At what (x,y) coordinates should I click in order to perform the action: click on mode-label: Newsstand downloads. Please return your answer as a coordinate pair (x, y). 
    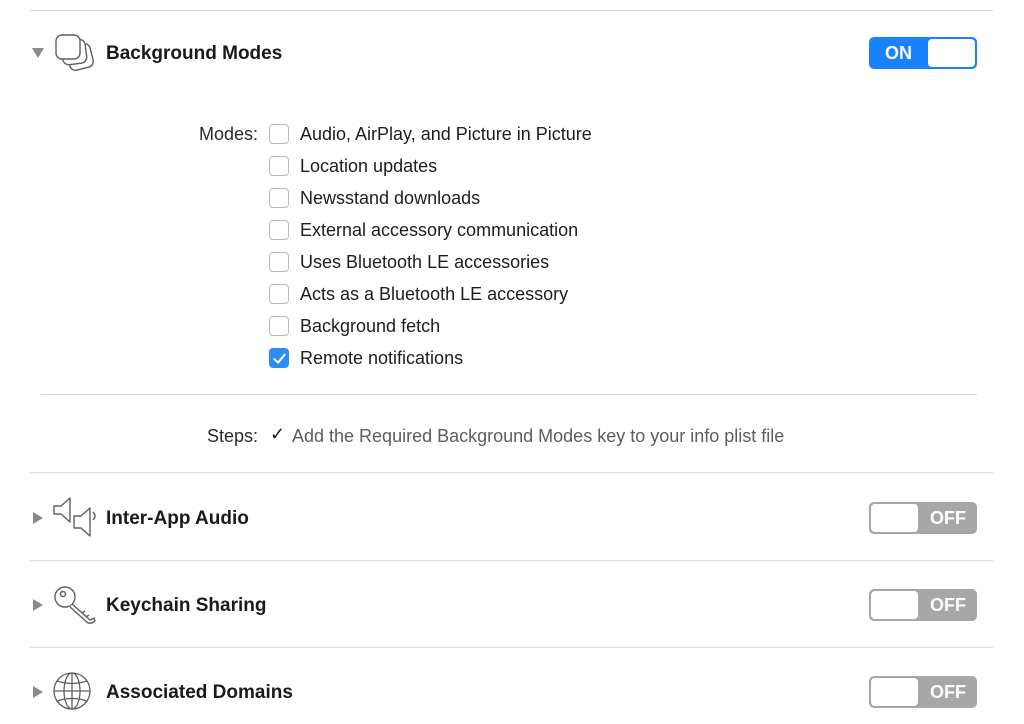
    Looking at the image, I should click on (390, 198).